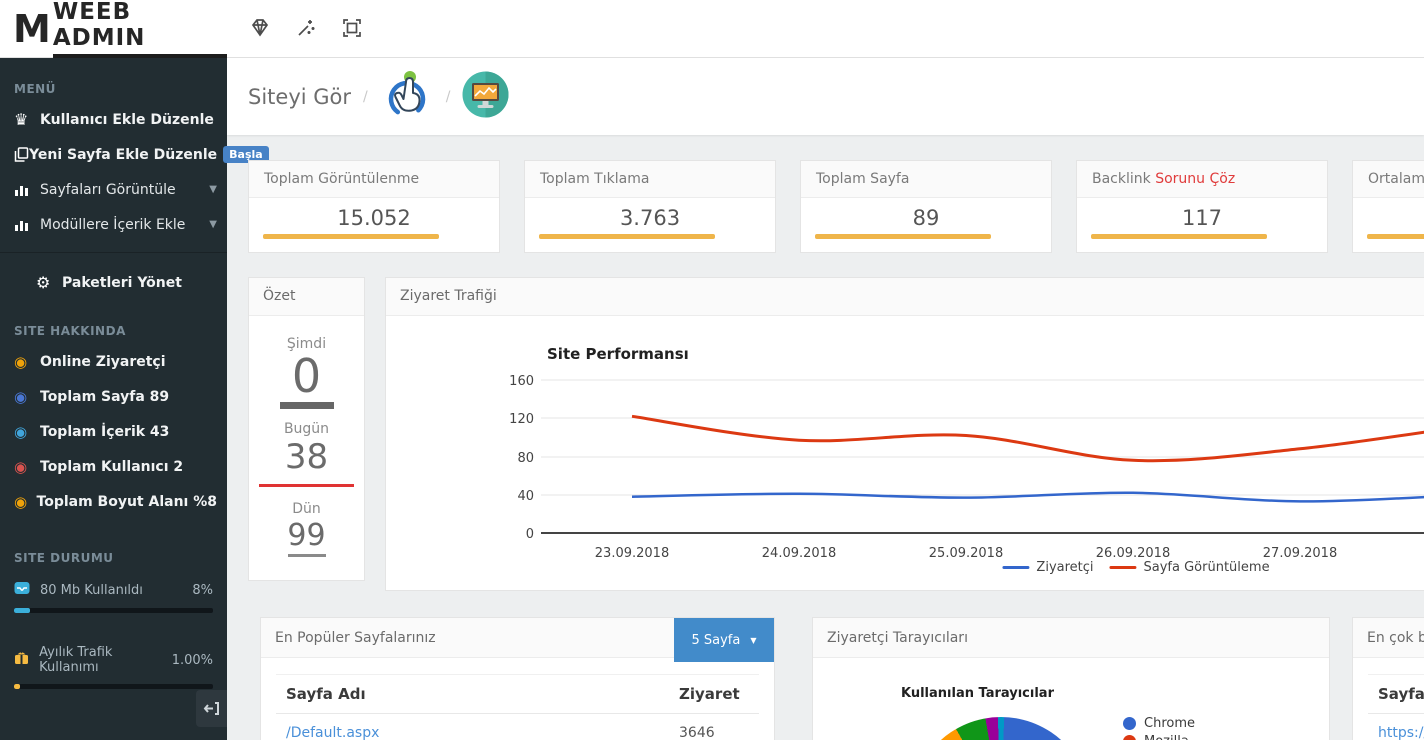  I want to click on traffic-usage-block: Ayılık Trafik Kullanımı 1.00%, so click(113, 662).